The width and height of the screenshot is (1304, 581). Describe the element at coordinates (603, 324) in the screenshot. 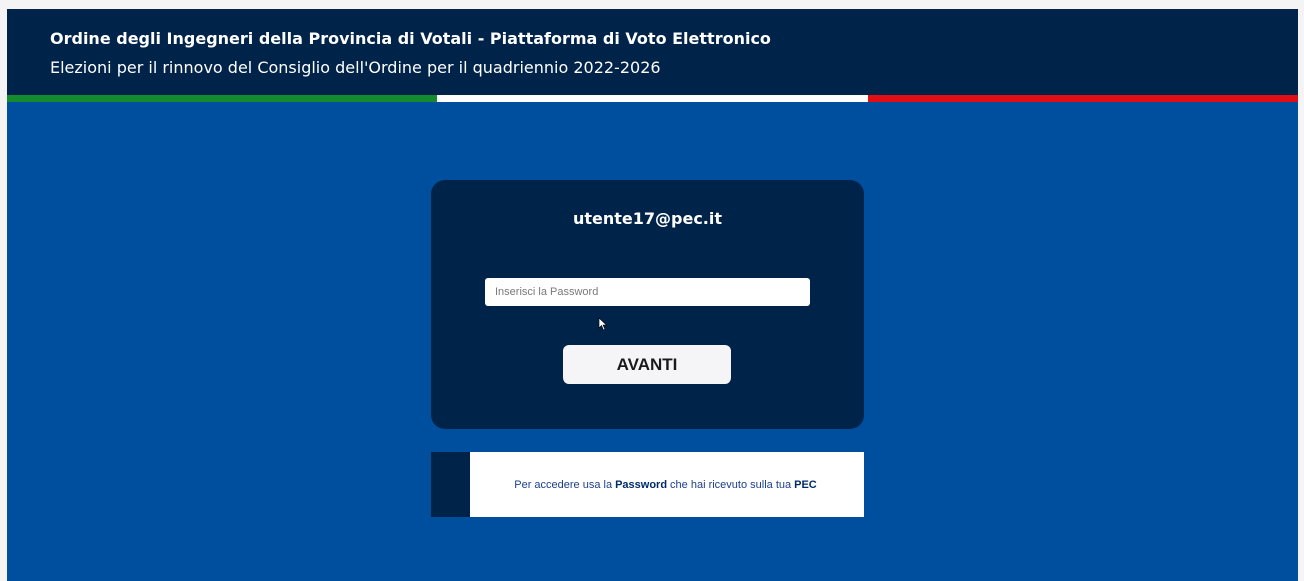

I see `mouse-cursor-icon` at that location.